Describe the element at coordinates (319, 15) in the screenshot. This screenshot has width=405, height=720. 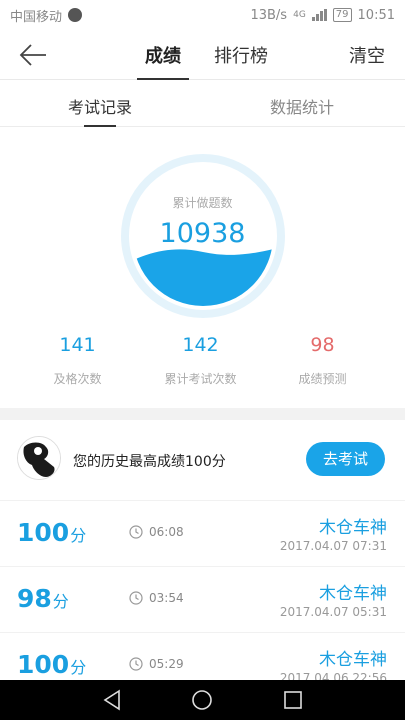
I see `signal-icon` at that location.